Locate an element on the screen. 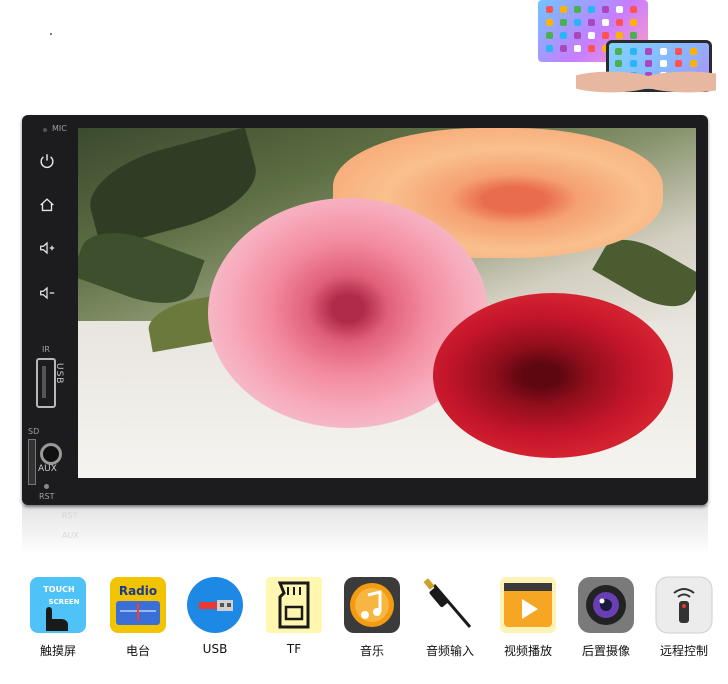  feature-rear-camera: 后置摄像 is located at coordinates (604, 617).